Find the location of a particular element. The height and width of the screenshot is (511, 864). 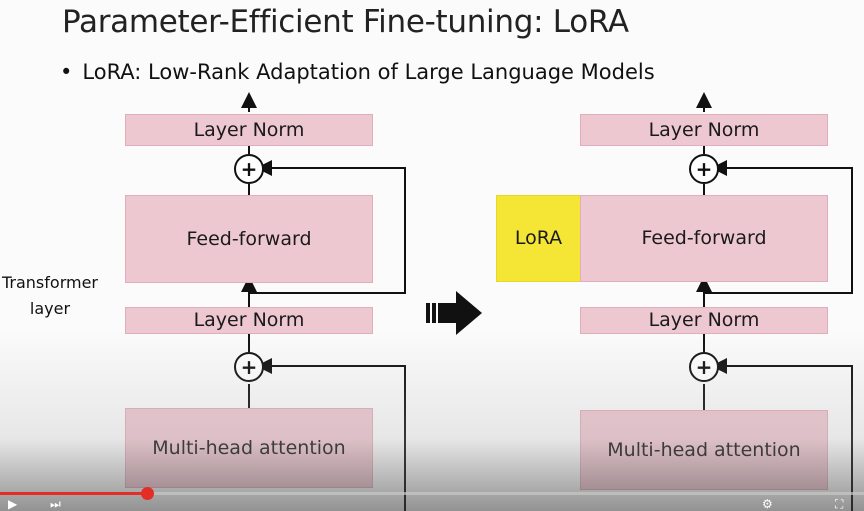

transform-arrow-icon is located at coordinates (454, 313).